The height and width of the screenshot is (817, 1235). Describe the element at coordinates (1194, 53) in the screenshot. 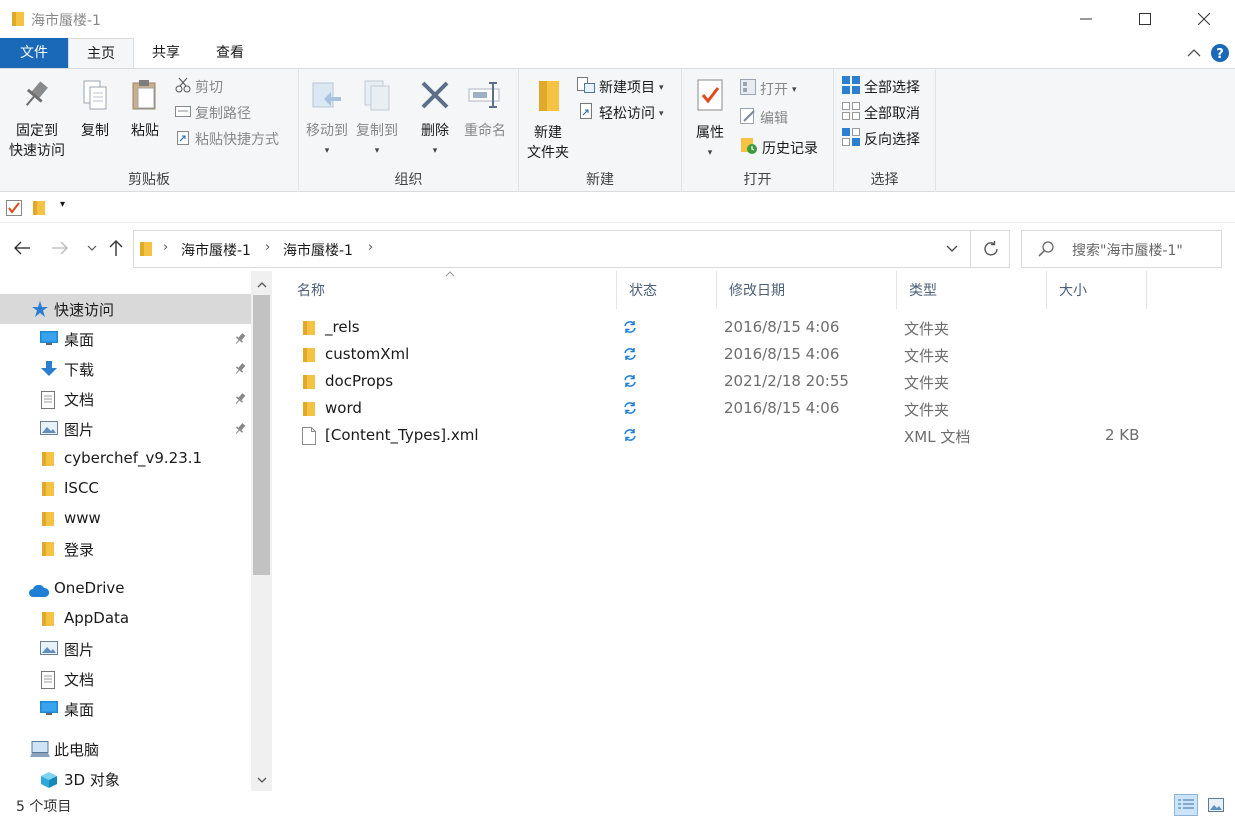

I see `collapse-ribbon-icon` at that location.